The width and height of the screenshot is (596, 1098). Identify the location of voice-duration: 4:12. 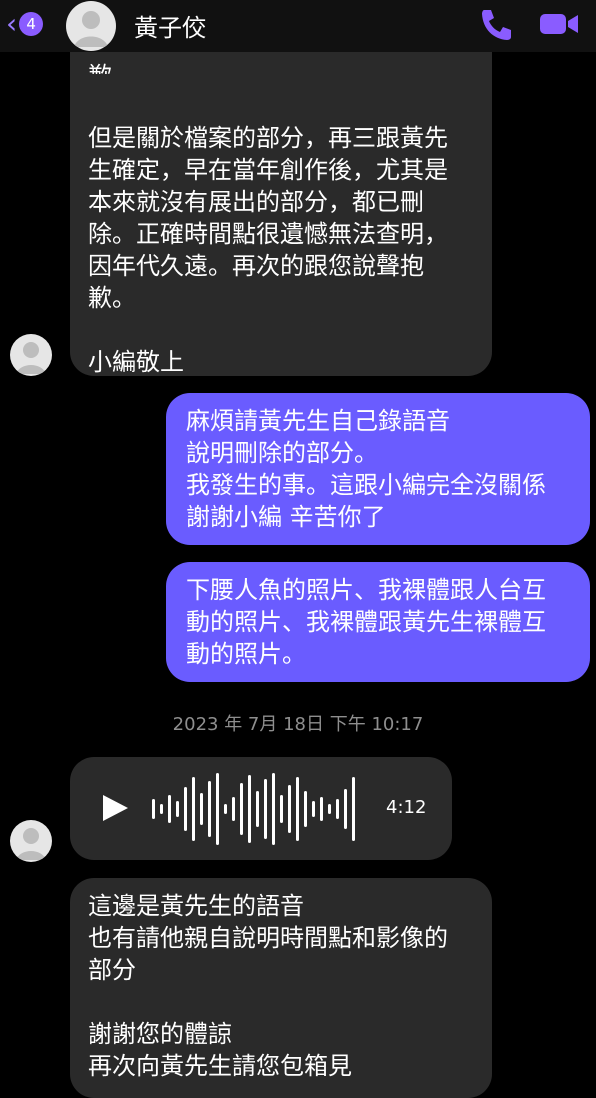
(406, 807).